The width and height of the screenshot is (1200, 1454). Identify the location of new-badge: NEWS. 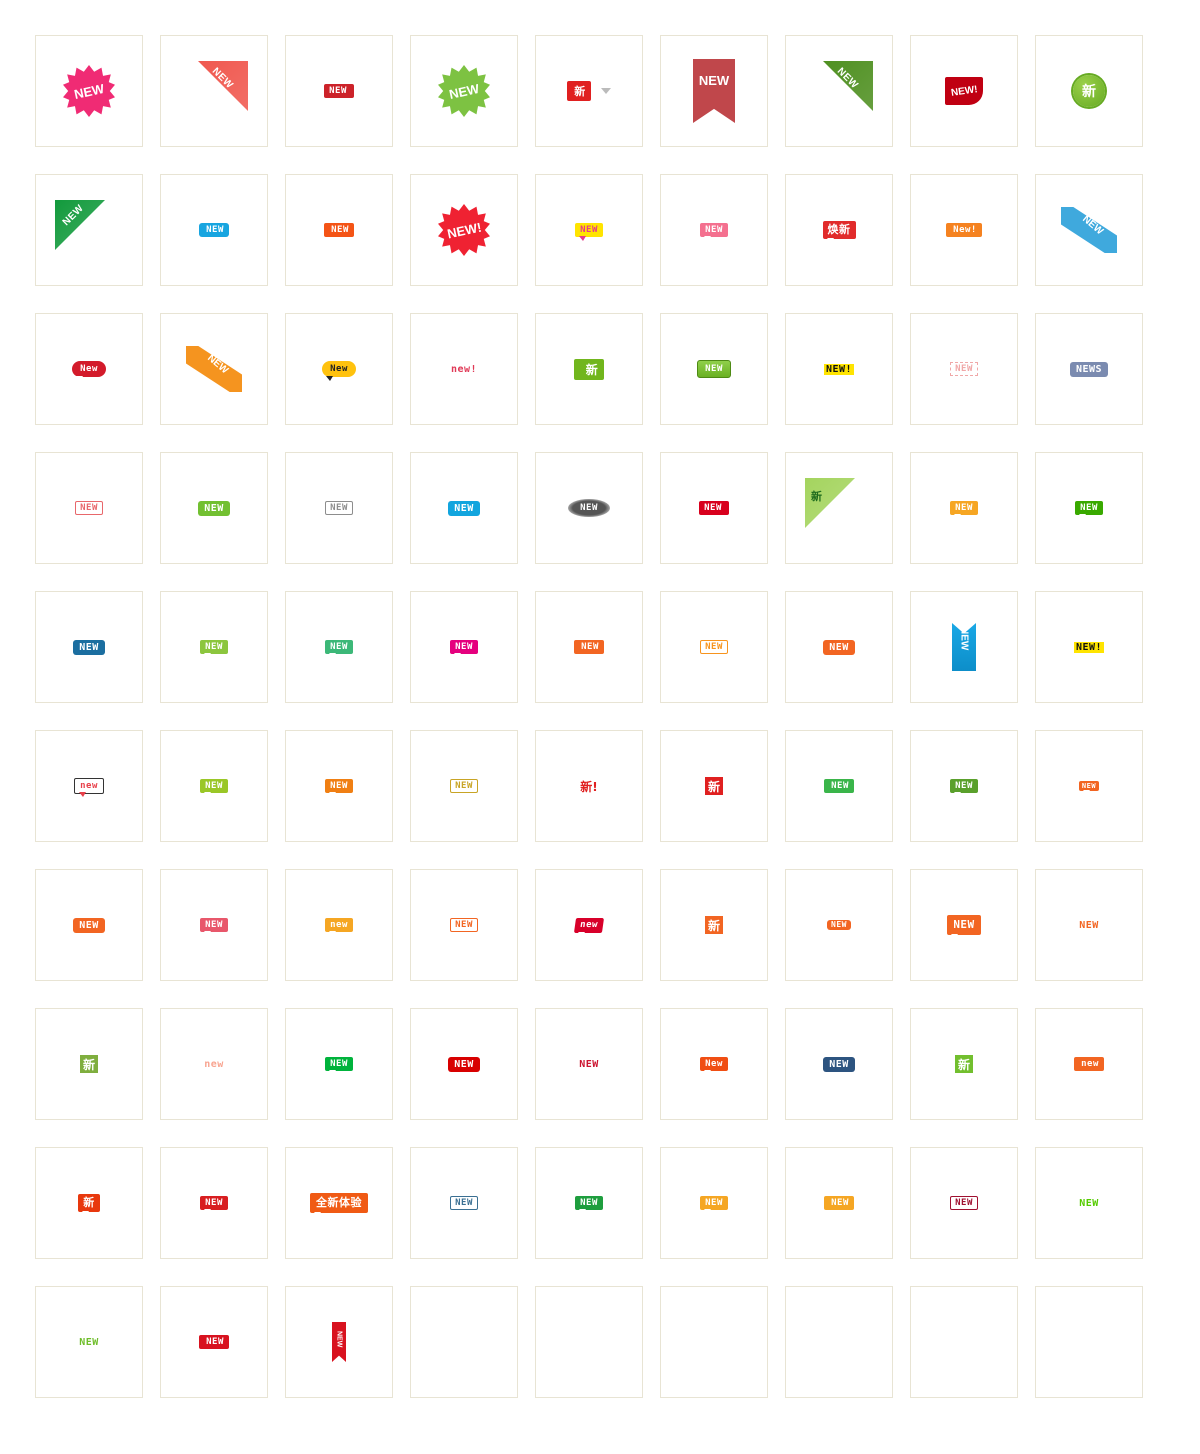
(1089, 369).